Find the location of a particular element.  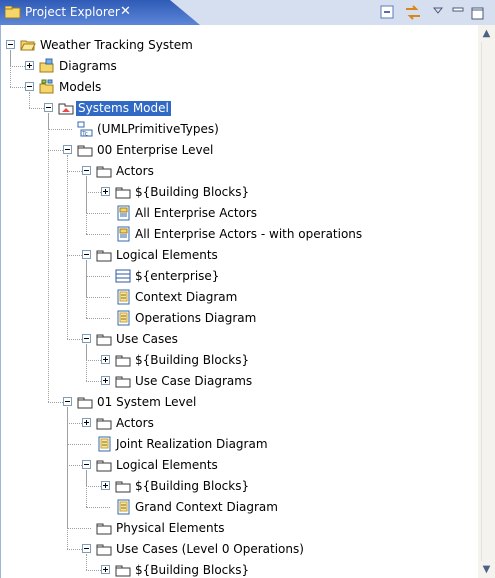

minimize-icon is located at coordinates (458, 12).